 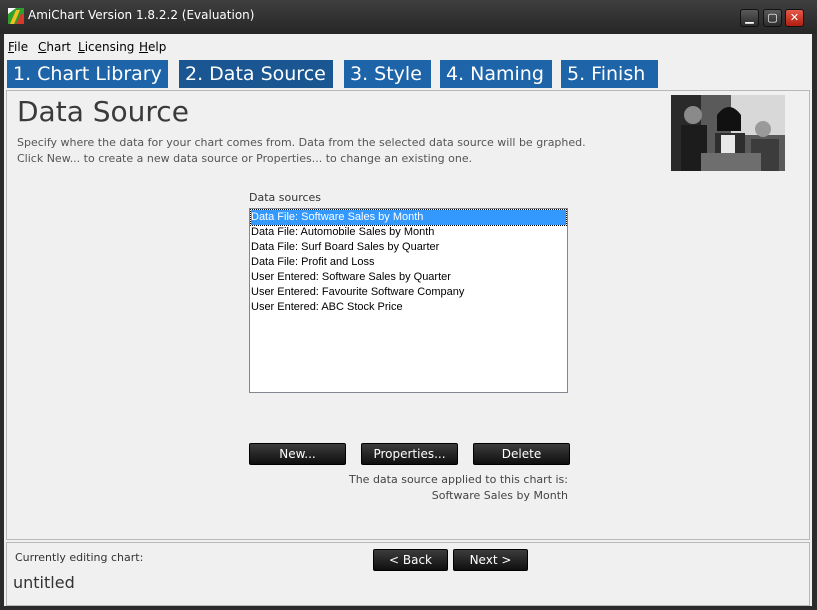 I want to click on close-button: ✕, so click(x=794, y=18).